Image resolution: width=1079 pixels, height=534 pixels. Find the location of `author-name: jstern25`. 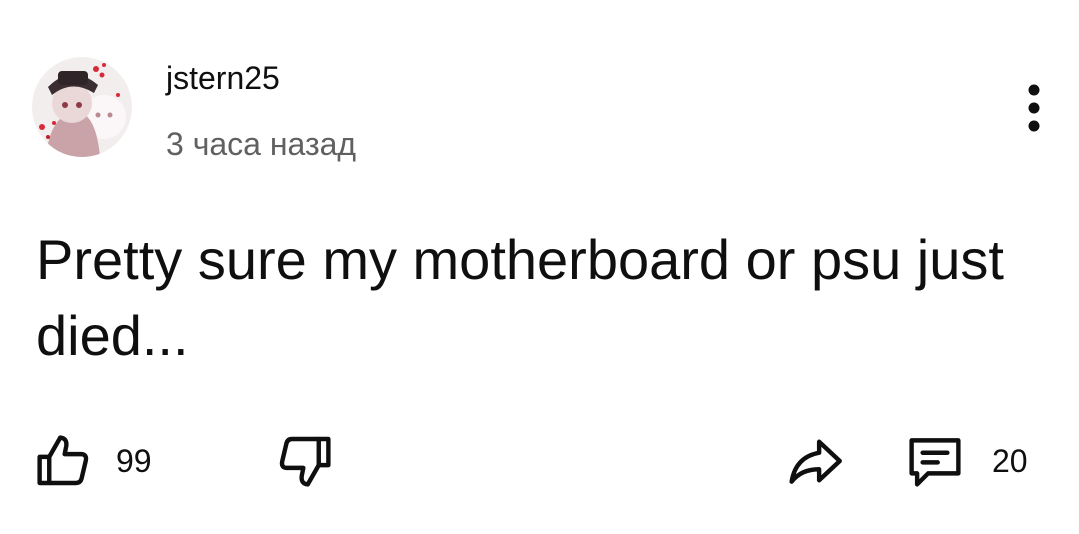

author-name: jstern25 is located at coordinates (223, 78).